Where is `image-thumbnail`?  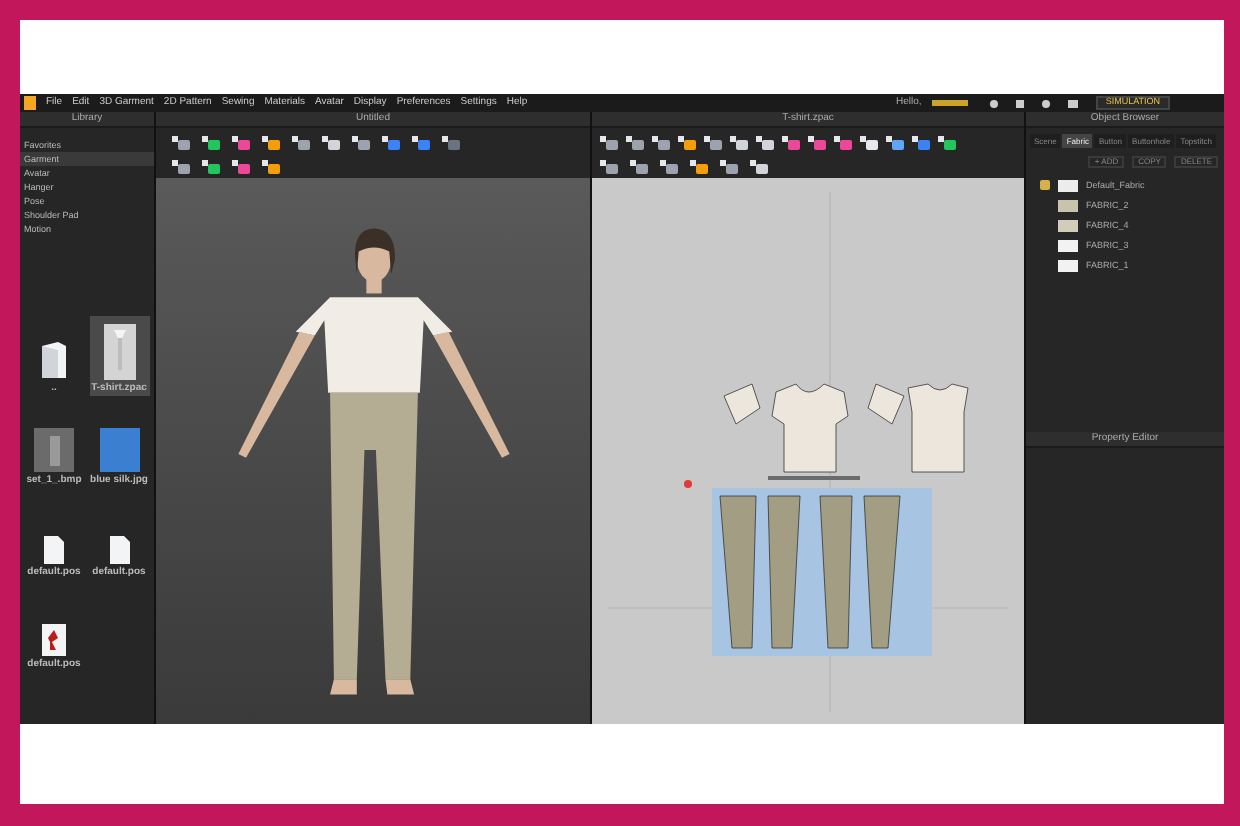 image-thumbnail is located at coordinates (54, 450).